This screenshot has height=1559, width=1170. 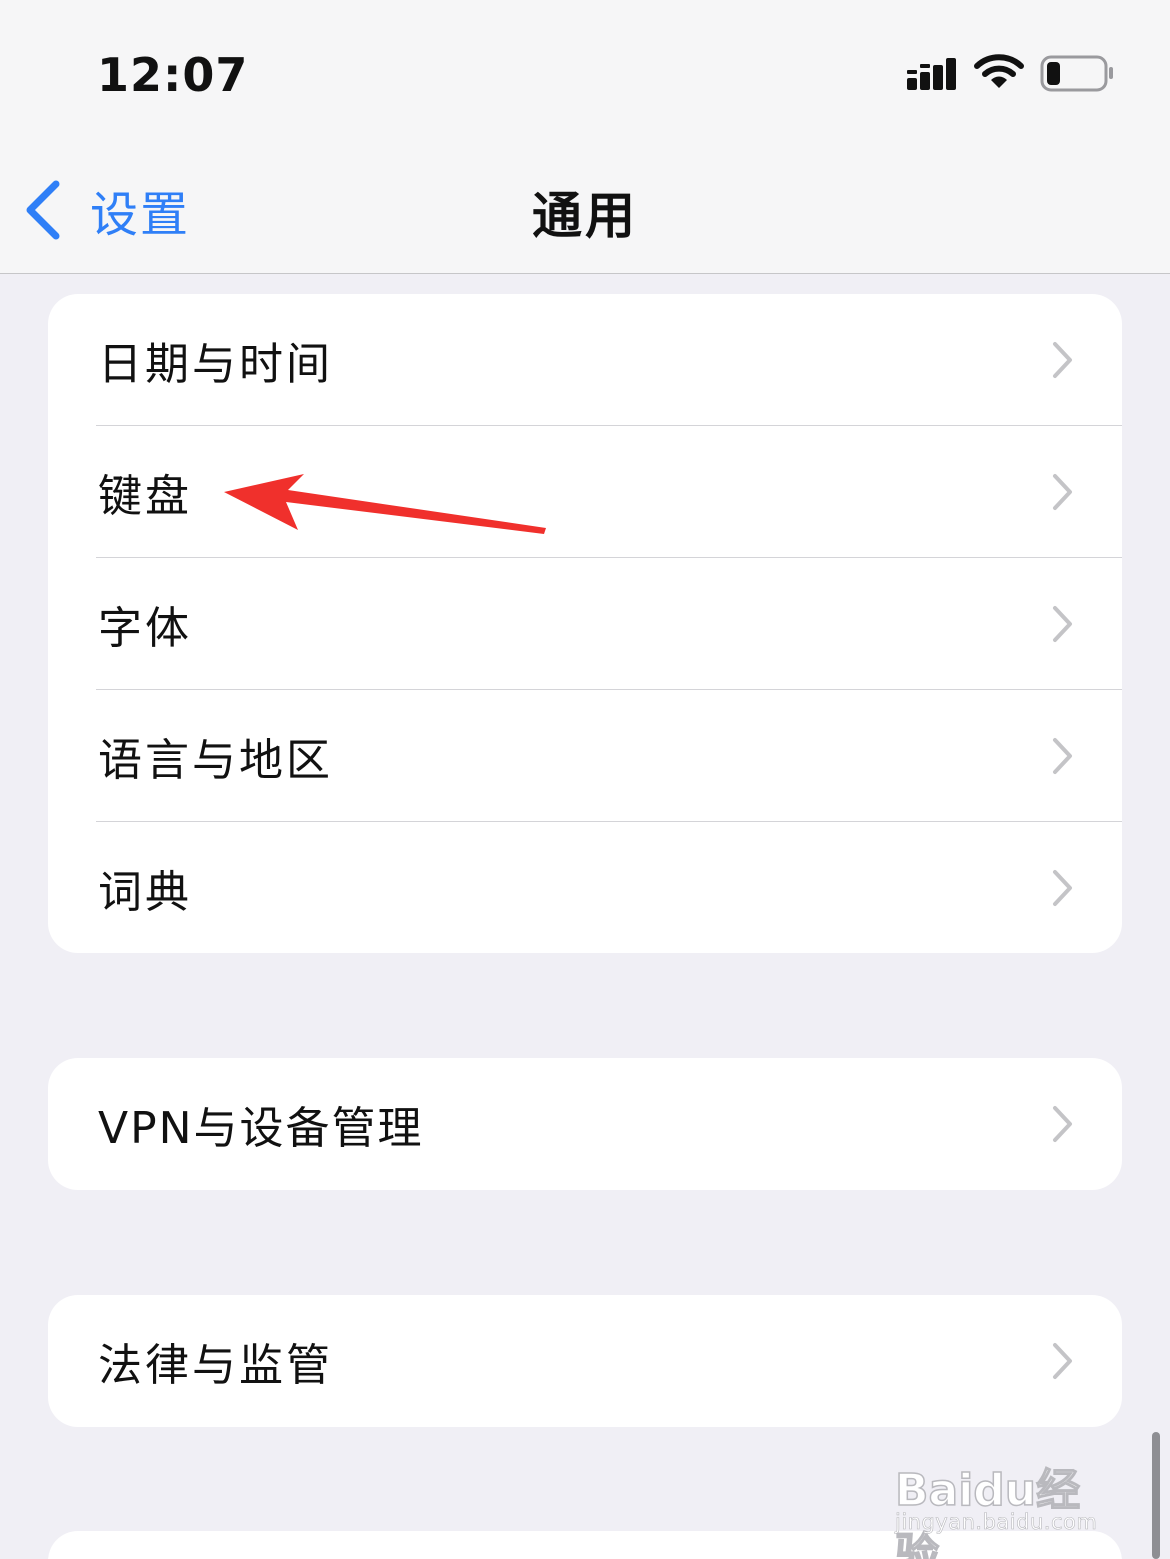 What do you see at coordinates (145, 496) in the screenshot?
I see `row-label: 键盘` at bounding box center [145, 496].